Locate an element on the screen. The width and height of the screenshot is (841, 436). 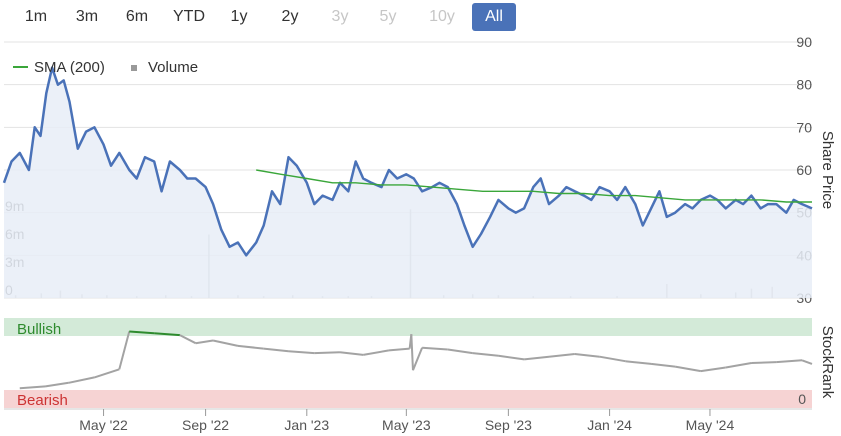
legend-volume-swatch is located at coordinates (134, 68).